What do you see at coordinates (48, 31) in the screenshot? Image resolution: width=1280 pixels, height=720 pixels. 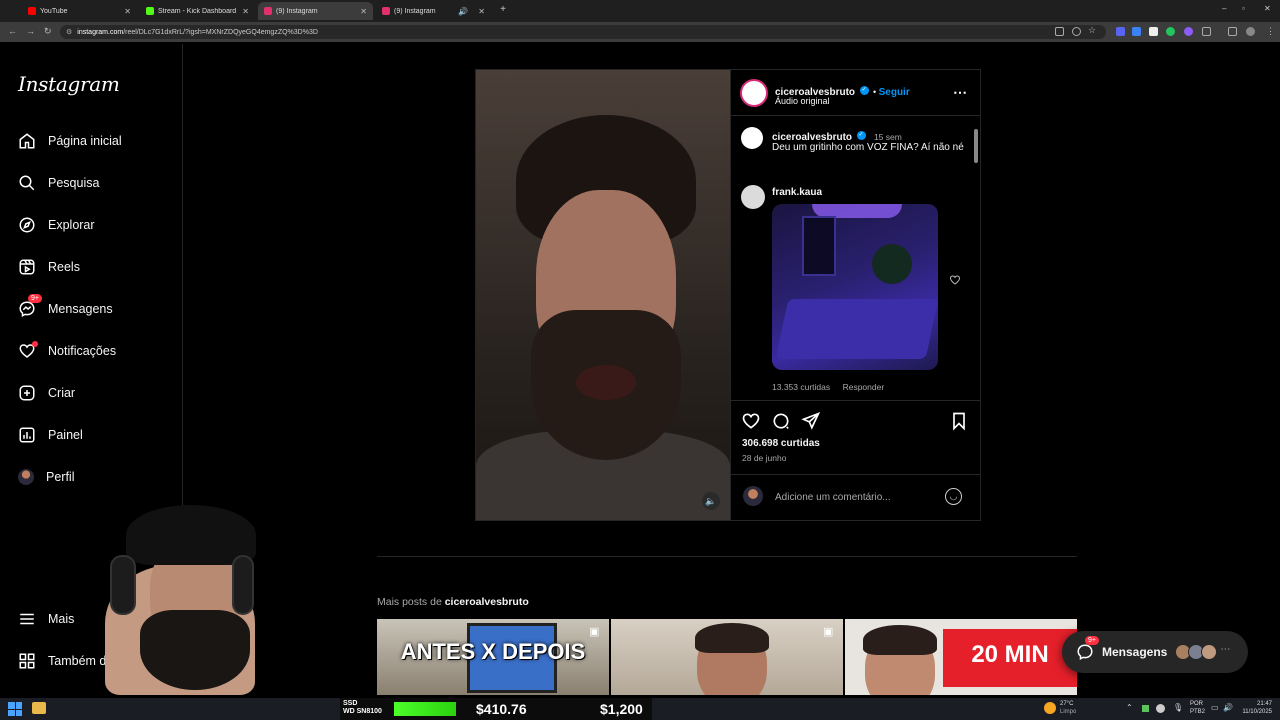 I see `reload-icon: ↻` at bounding box center [48, 31].